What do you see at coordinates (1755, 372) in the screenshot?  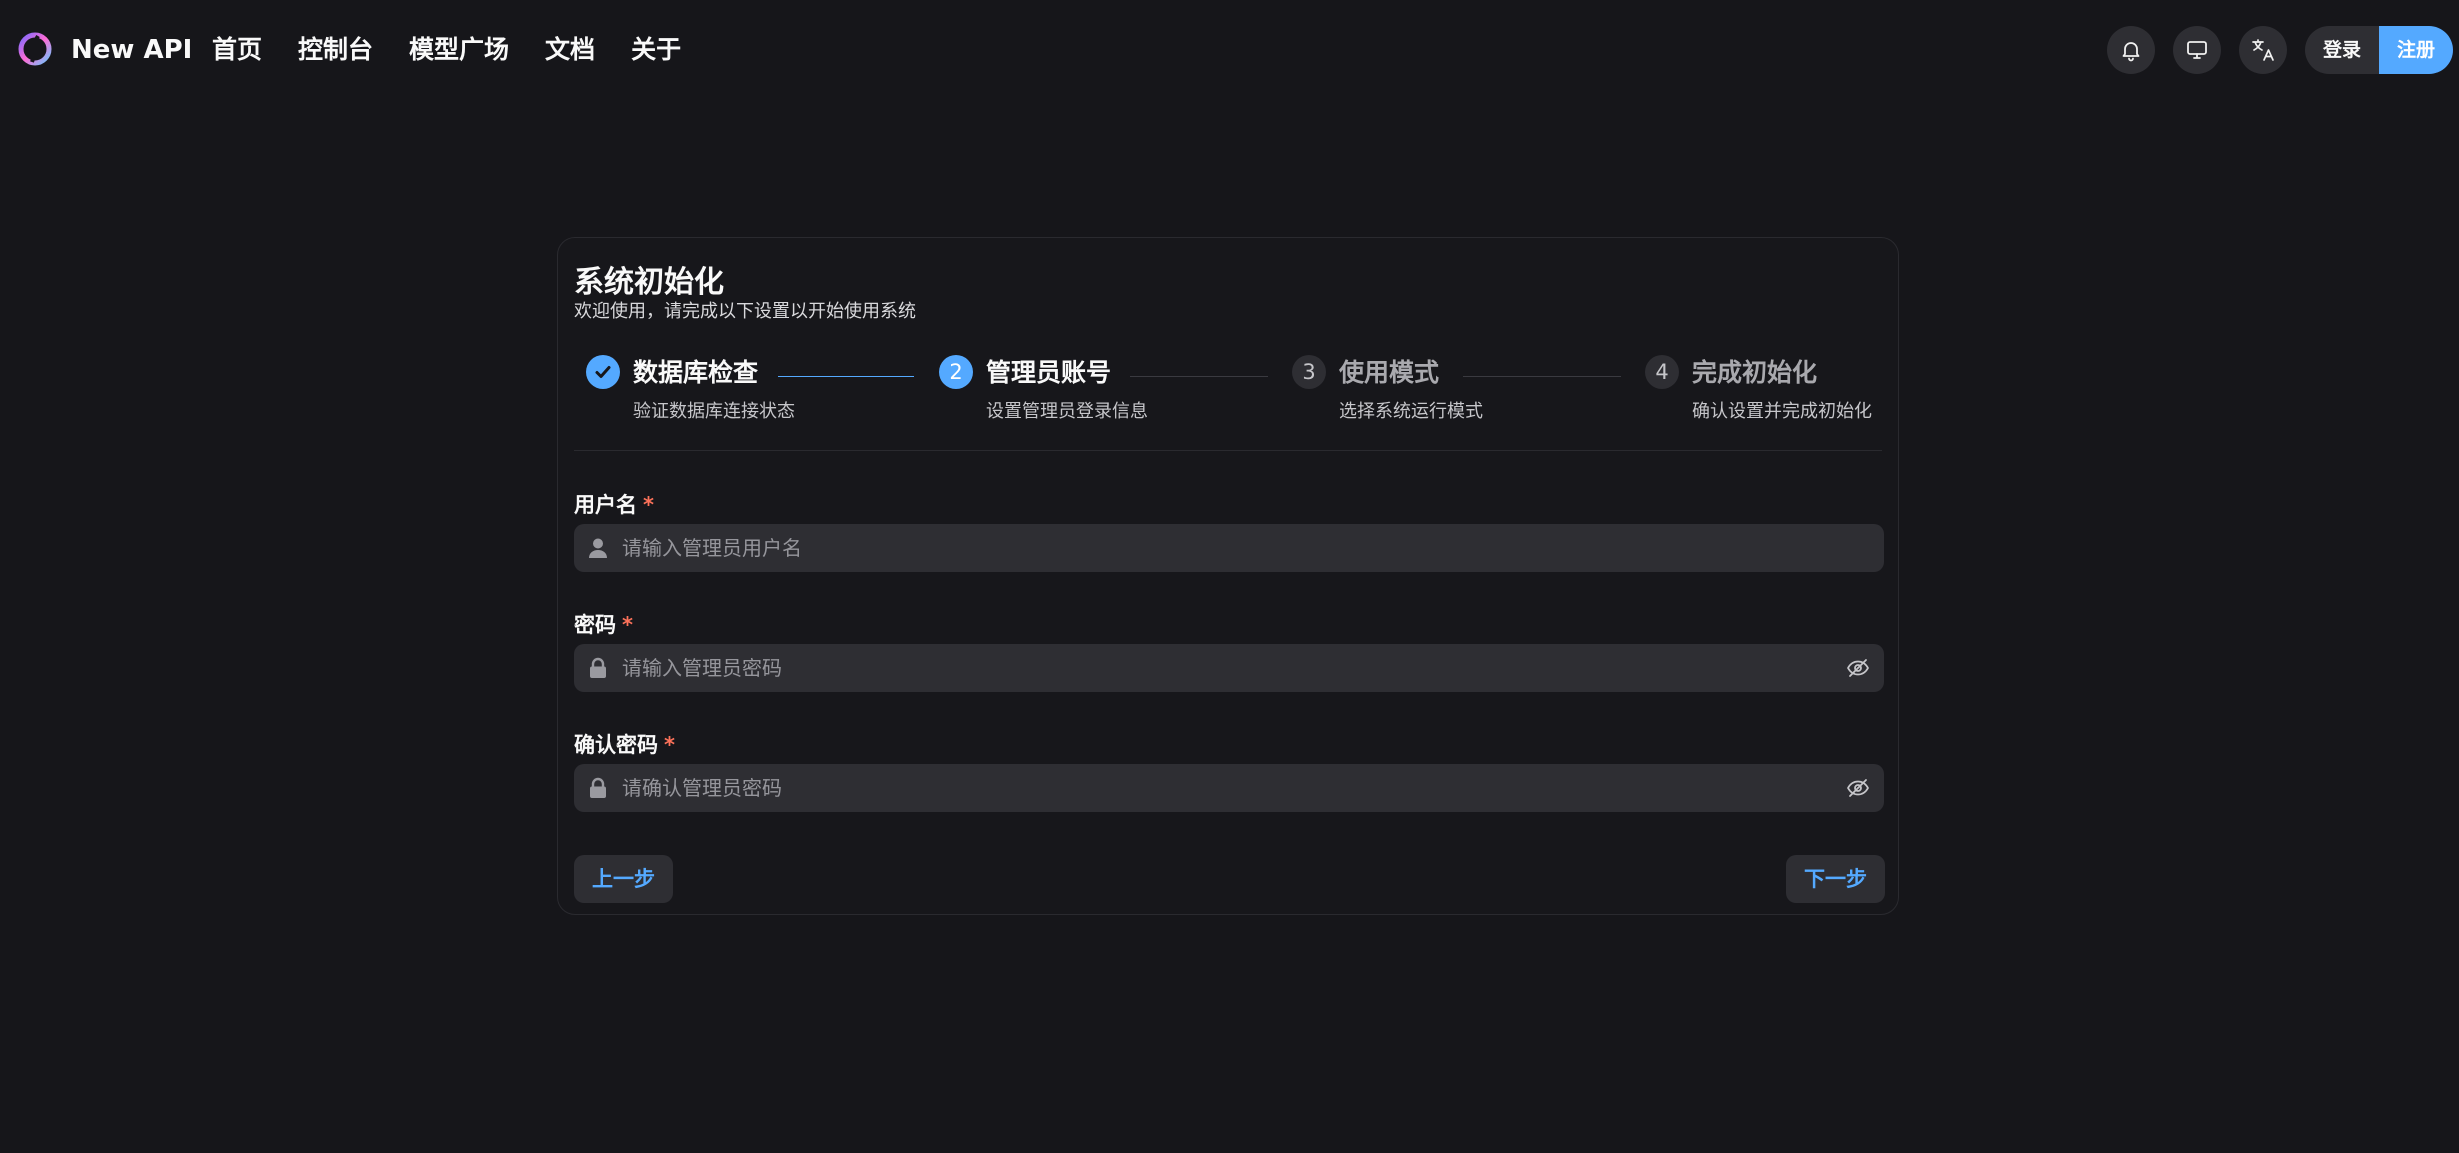 I see `step-title: 完成初始化` at bounding box center [1755, 372].